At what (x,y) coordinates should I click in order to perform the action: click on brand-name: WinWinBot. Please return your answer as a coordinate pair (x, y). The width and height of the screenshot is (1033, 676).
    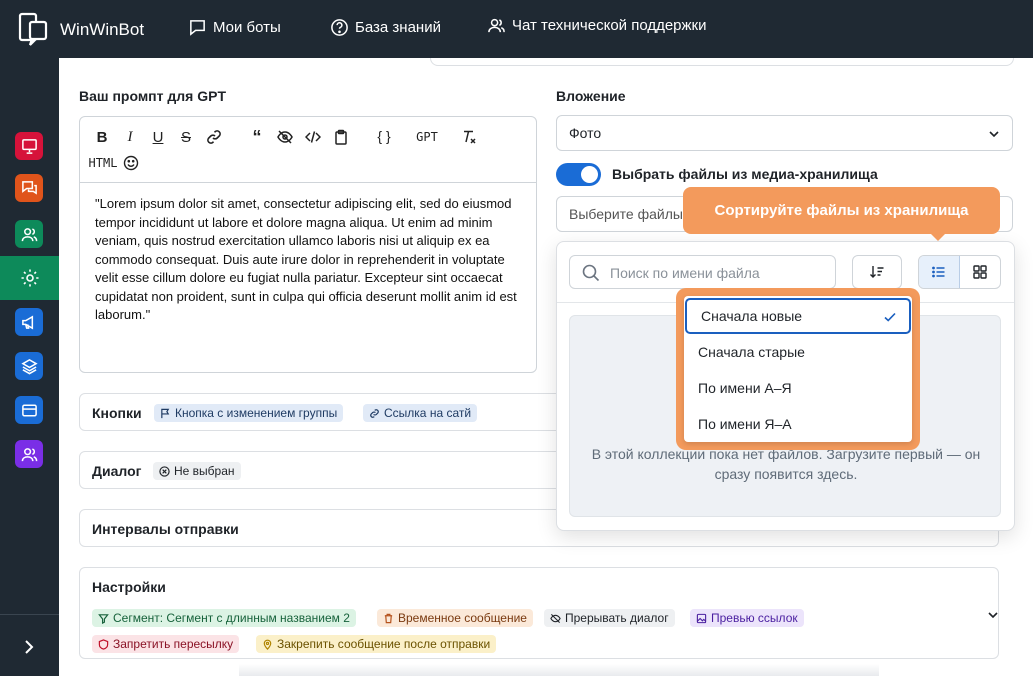
    Looking at the image, I should click on (102, 30).